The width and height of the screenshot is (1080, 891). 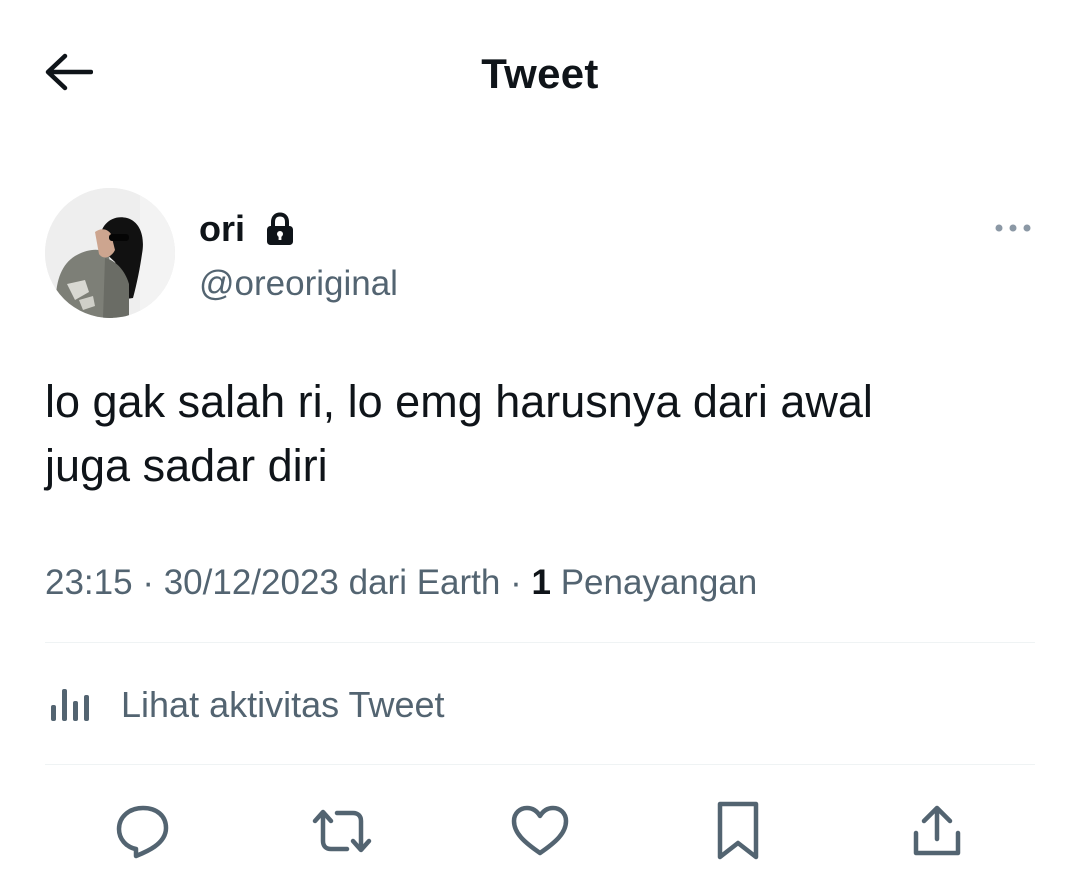 What do you see at coordinates (247, 229) in the screenshot?
I see `name-row: ori` at bounding box center [247, 229].